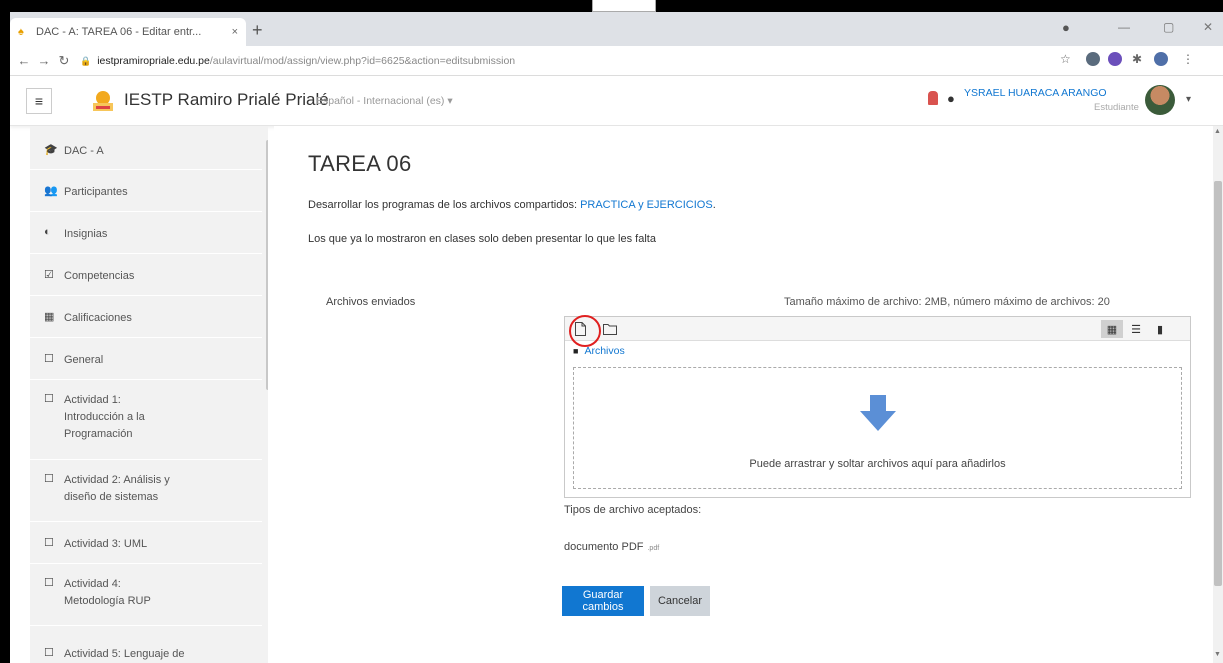  What do you see at coordinates (1188, 59) in the screenshot?
I see `browser-menu-icon: ⋮` at bounding box center [1188, 59].